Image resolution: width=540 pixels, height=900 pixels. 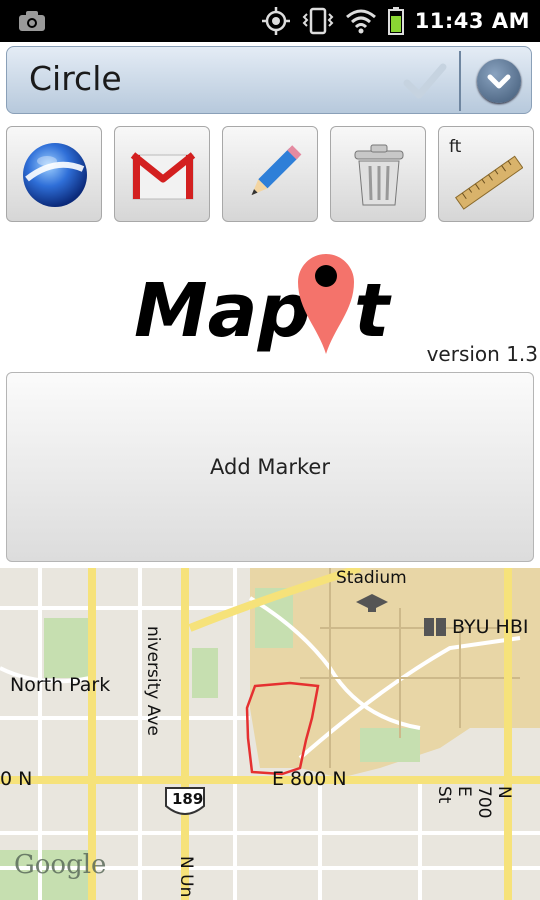 What do you see at coordinates (474, 802) in the screenshot?
I see `map-label-n-700-e: N 700 E St` at bounding box center [474, 802].